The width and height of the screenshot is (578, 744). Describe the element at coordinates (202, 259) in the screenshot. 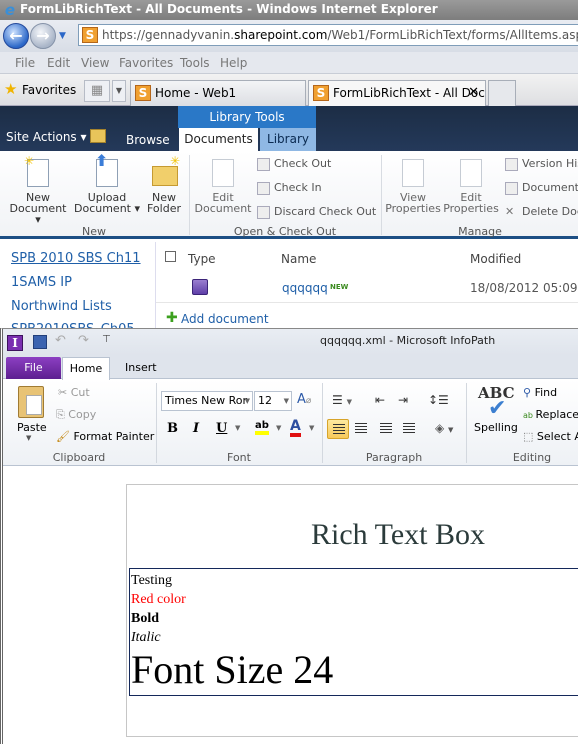

I see `column-header-type: Type` at that location.